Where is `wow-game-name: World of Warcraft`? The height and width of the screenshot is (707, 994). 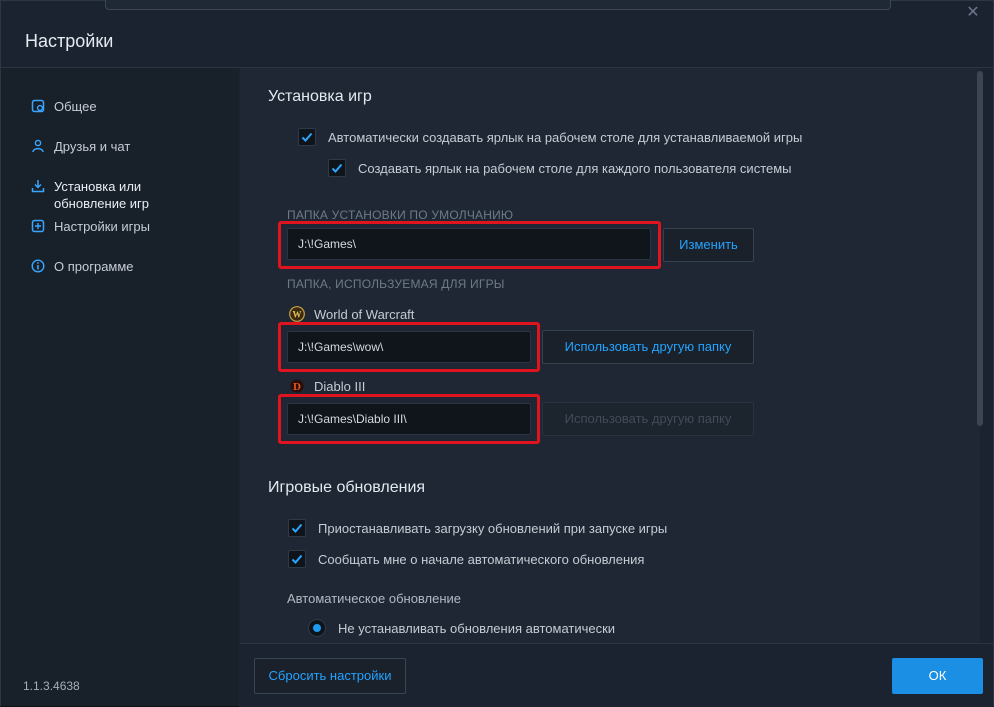 wow-game-name: World of Warcraft is located at coordinates (364, 314).